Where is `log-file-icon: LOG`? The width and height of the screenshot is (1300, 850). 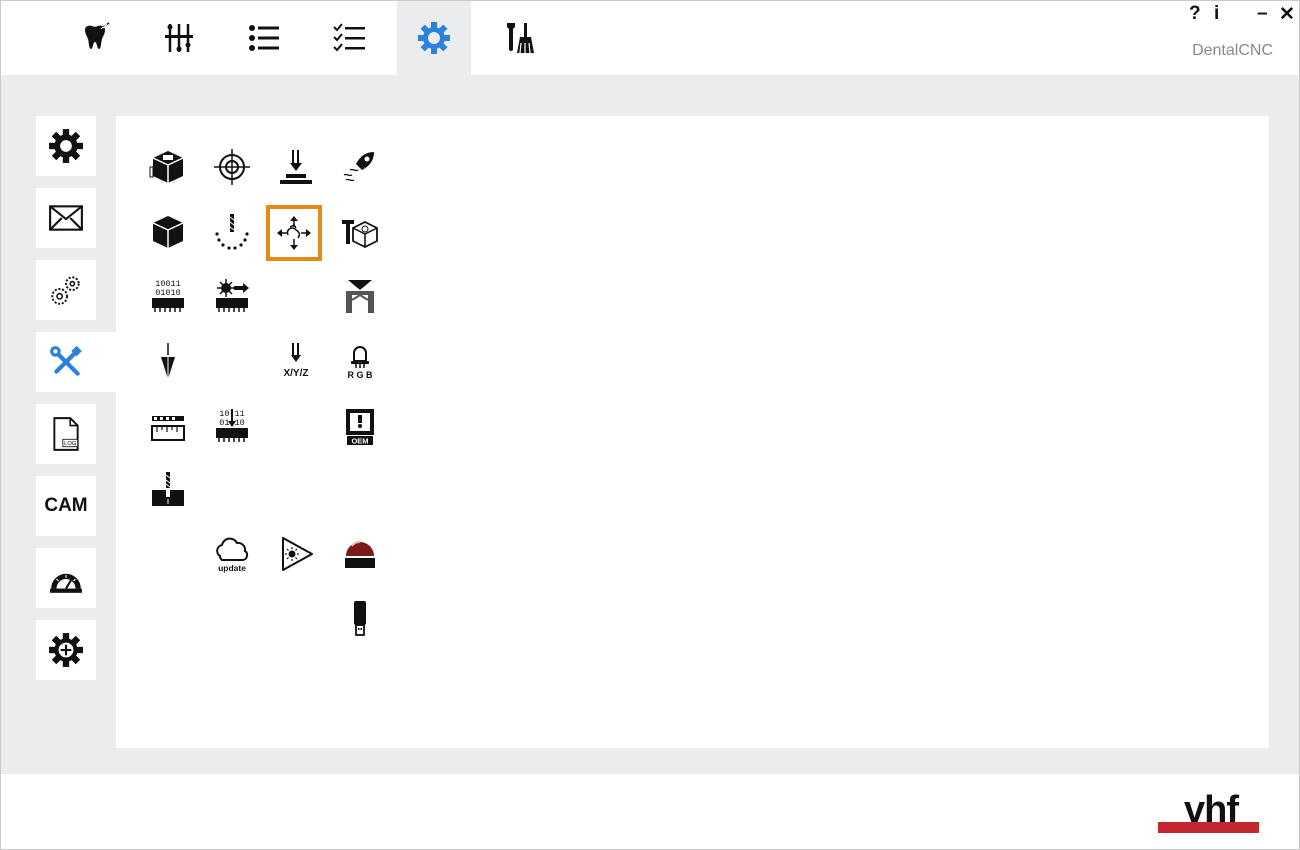 log-file-icon: LOG is located at coordinates (66, 434).